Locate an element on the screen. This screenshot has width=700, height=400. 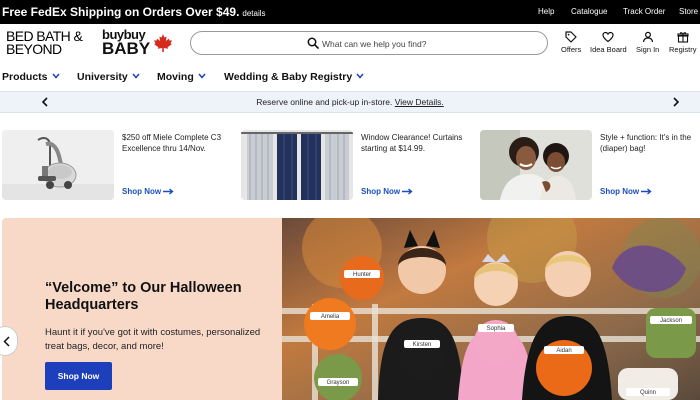
treat-bag: Aidan is located at coordinates (564, 368).